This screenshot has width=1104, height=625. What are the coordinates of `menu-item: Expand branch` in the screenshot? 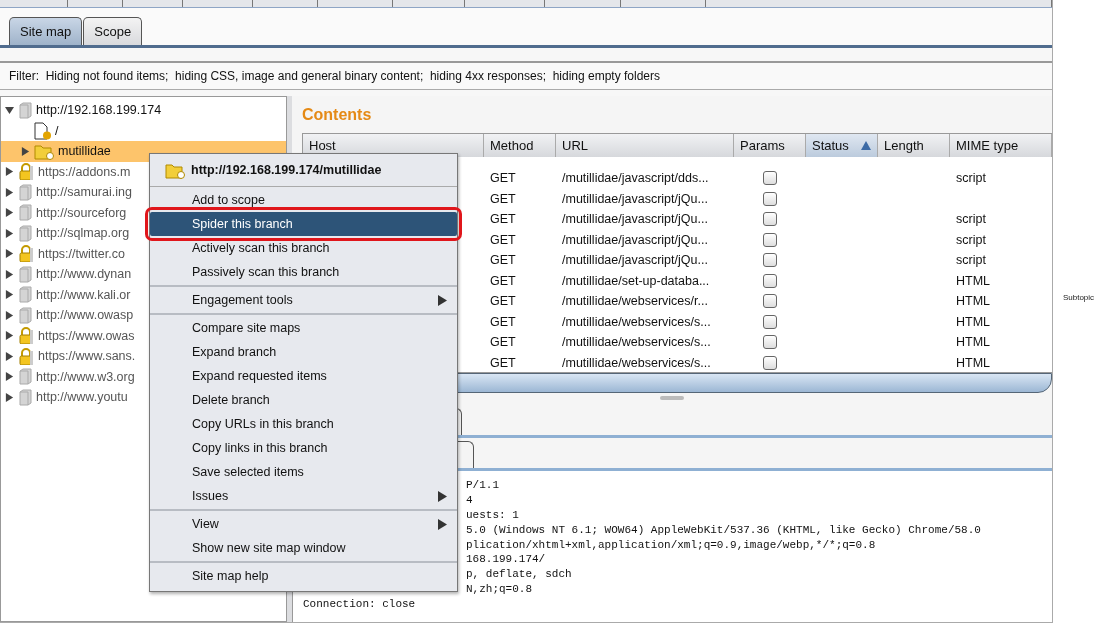 It's located at (303, 352).